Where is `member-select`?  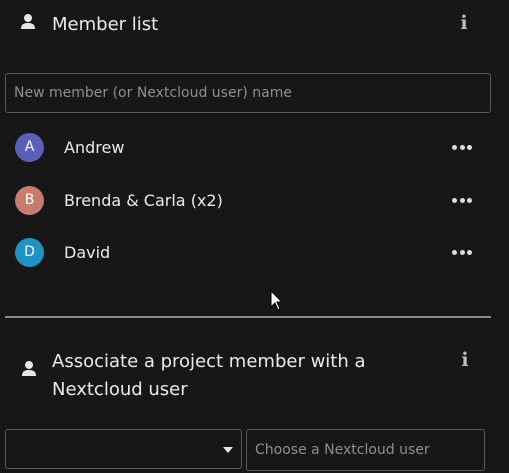
member-select is located at coordinates (123, 449).